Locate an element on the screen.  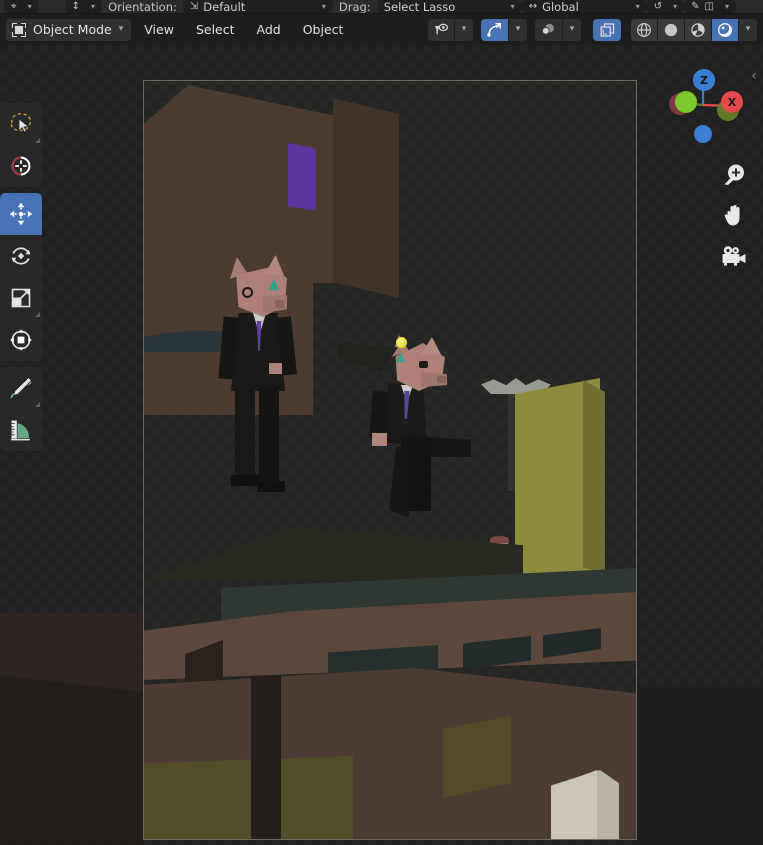
ts-orientation-label: Orientation: is located at coordinates (142, 7).